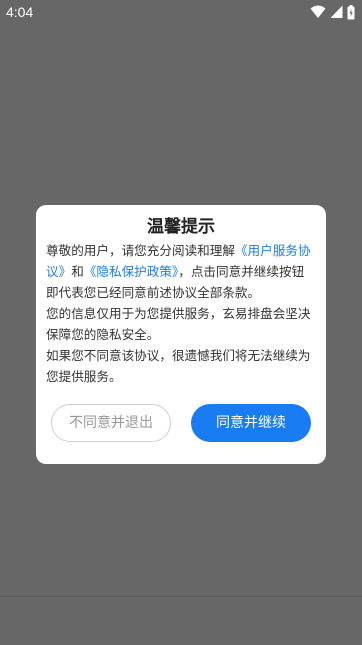  Describe the element at coordinates (178, 324) in the screenshot. I see `privacy-info-paragraph: 您的信息仅用于为您提供服务，玄易排盘会坚决保障您的隐私安全。` at that location.